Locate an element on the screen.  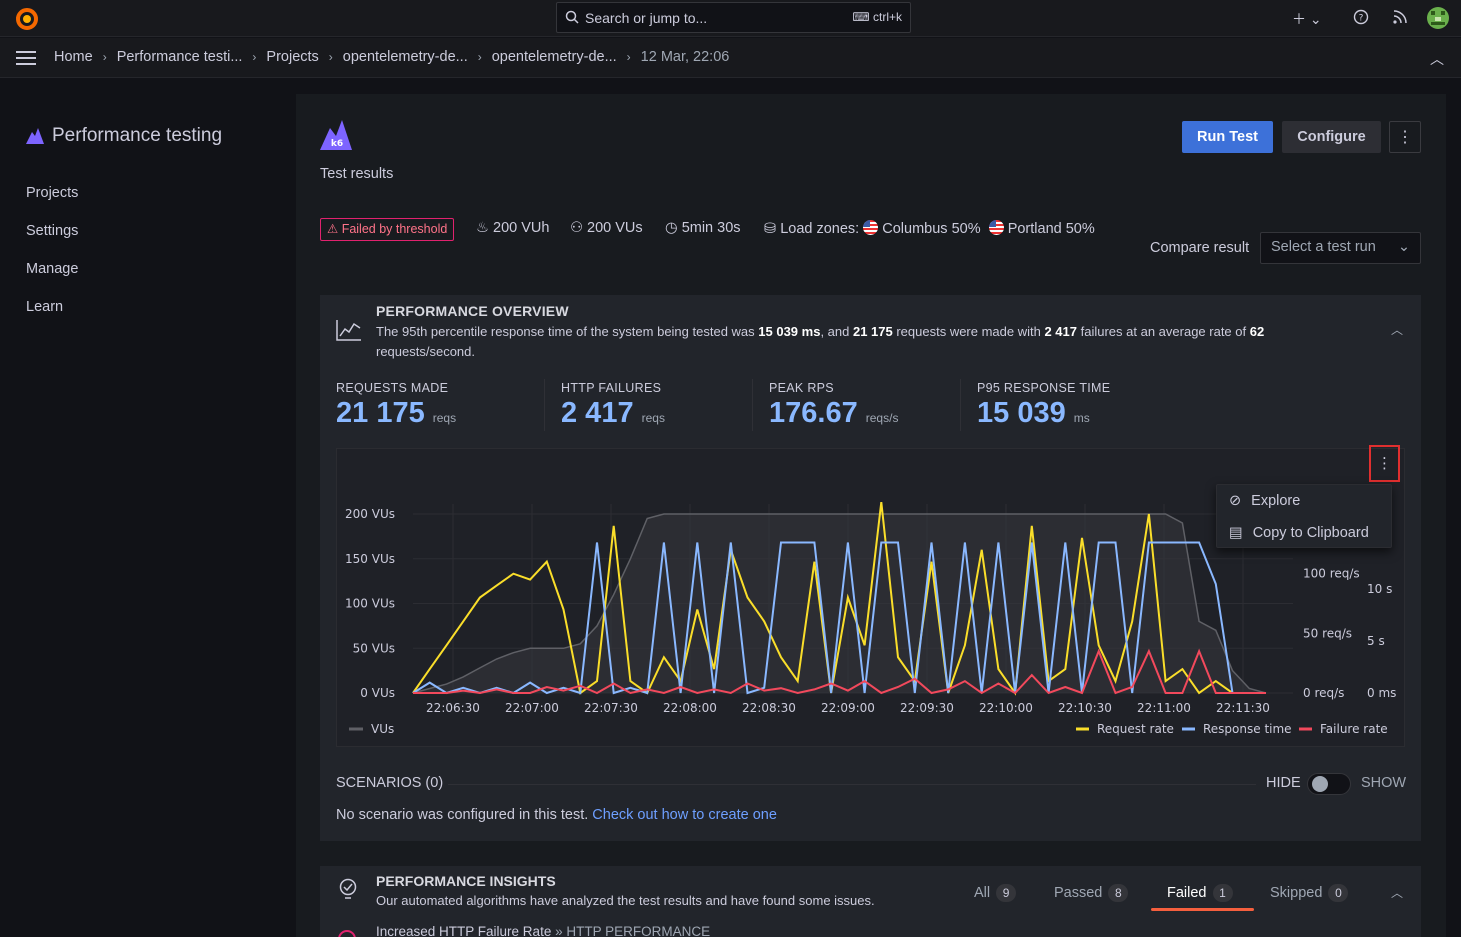
tab-count: 9 is located at coordinates (1006, 893).